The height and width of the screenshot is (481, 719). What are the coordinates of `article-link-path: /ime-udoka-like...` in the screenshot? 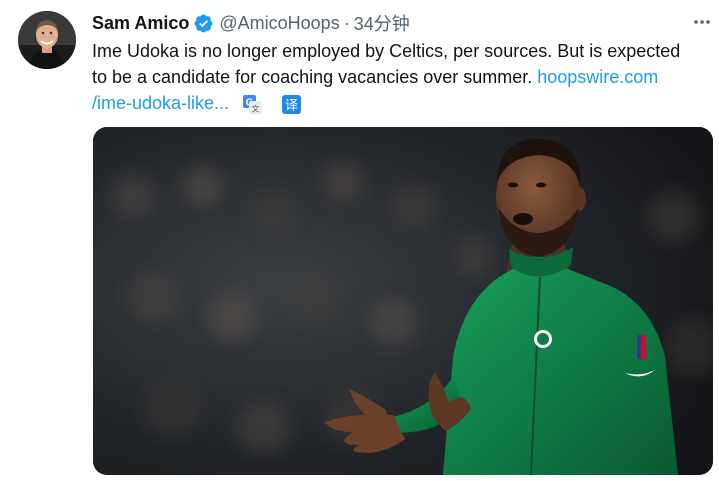 It's located at (160, 103).